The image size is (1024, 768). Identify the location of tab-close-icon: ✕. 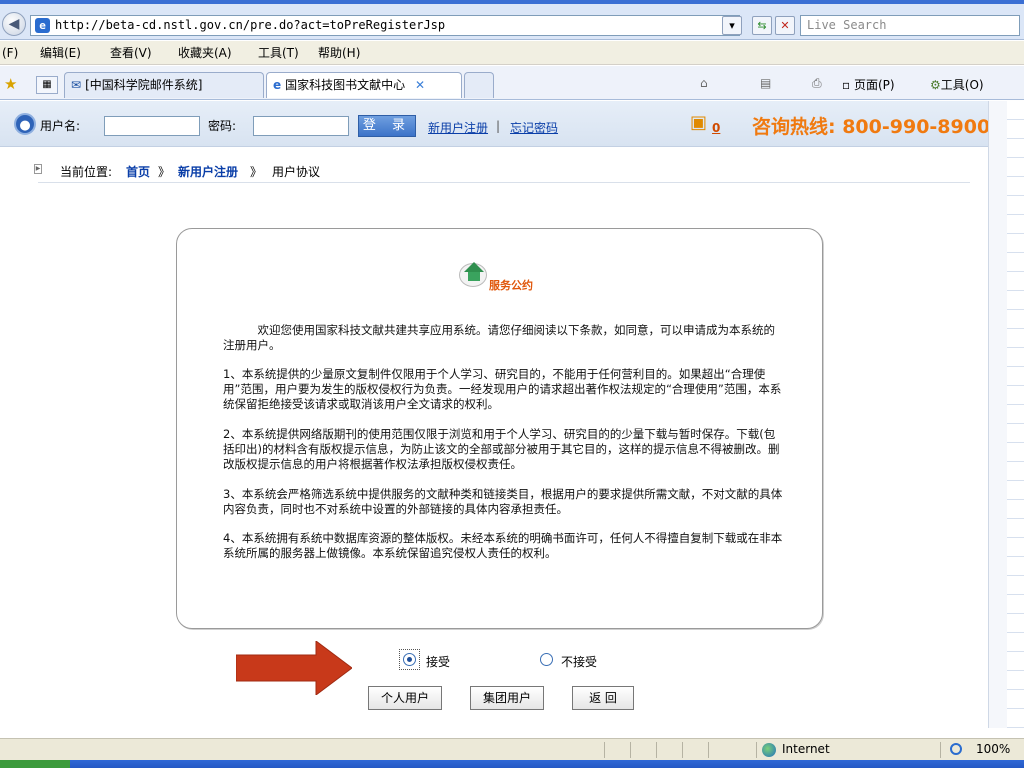
(420, 85).